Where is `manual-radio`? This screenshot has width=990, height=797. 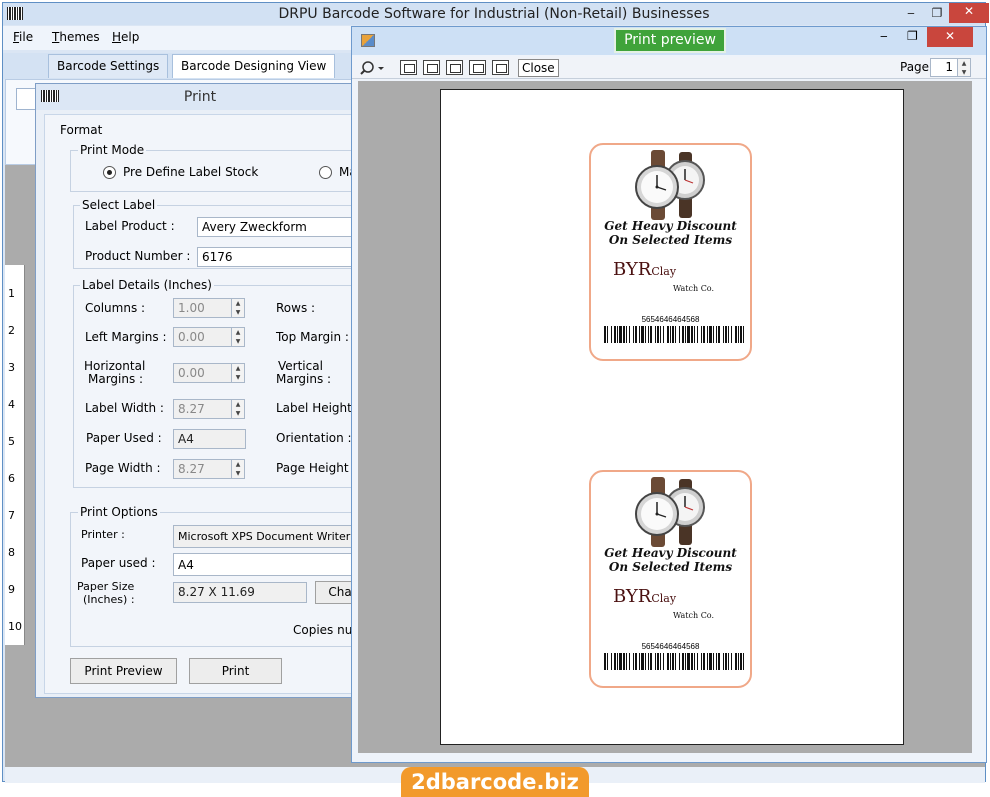
manual-radio is located at coordinates (325, 172).